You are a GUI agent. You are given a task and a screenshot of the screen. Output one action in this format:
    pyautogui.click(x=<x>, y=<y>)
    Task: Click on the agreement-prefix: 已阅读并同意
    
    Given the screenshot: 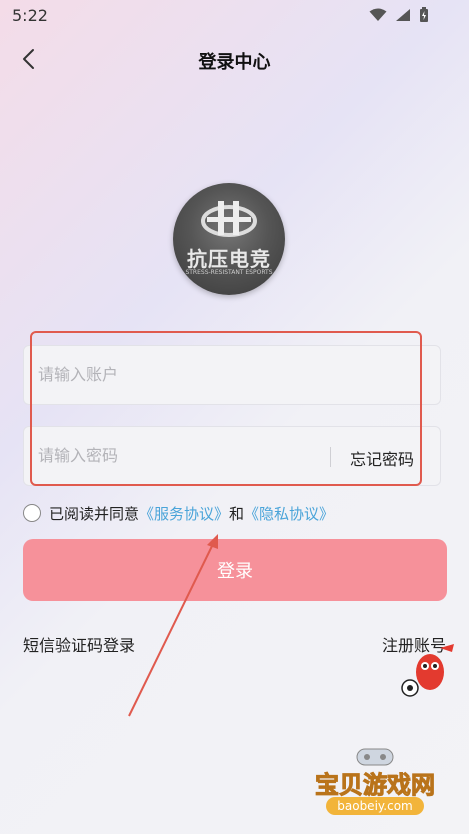 What is the action you would take?
    pyautogui.click(x=94, y=513)
    